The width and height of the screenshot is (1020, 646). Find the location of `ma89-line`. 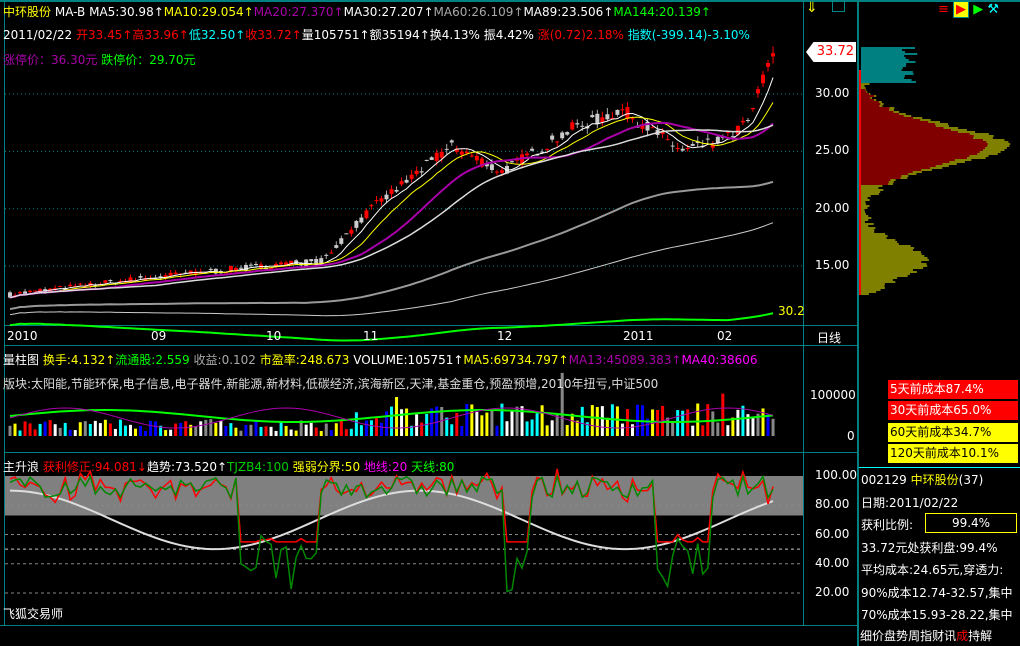

ma89-line is located at coordinates (391, 269).